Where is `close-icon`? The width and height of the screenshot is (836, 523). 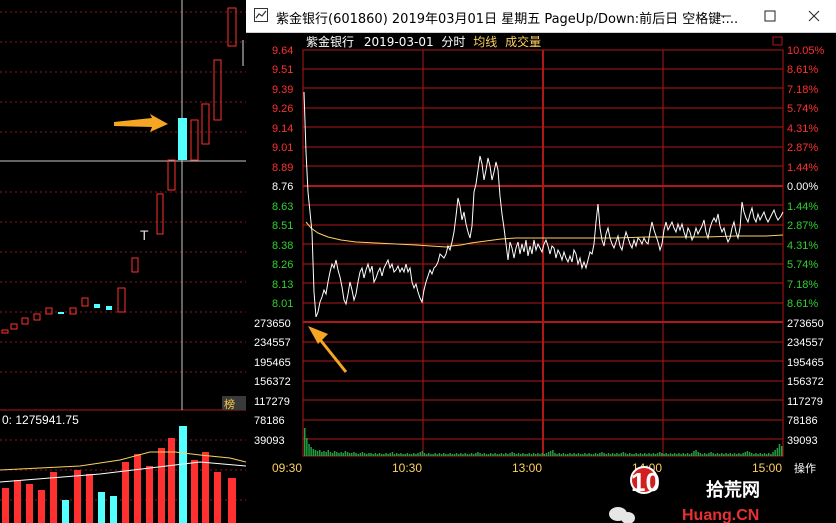 close-icon is located at coordinates (814, 16).